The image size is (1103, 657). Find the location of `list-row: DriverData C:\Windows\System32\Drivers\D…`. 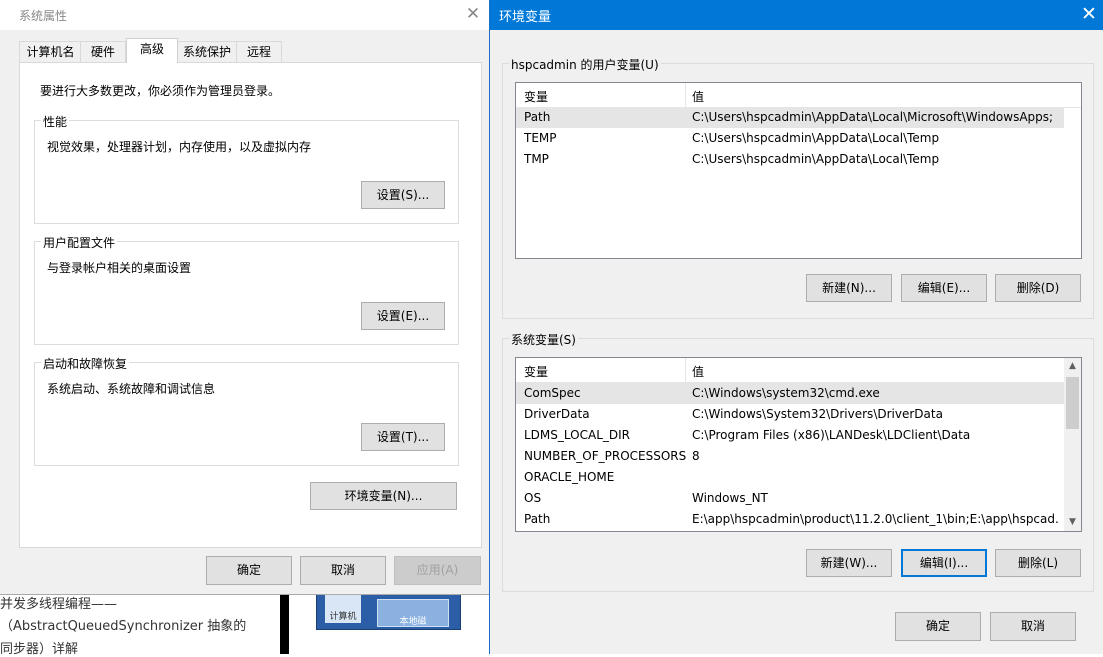

list-row: DriverData C:\Windows\System32\Drivers\D… is located at coordinates (790, 414).